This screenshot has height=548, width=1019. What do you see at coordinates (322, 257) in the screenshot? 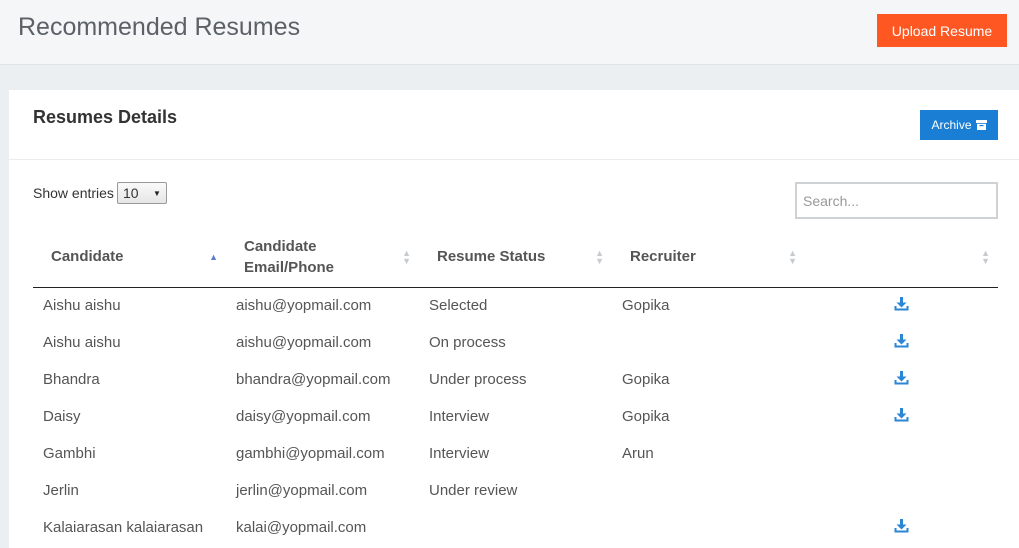
I see `column-header-email: Candidate Email/Phone ▲ ▼` at bounding box center [322, 257].